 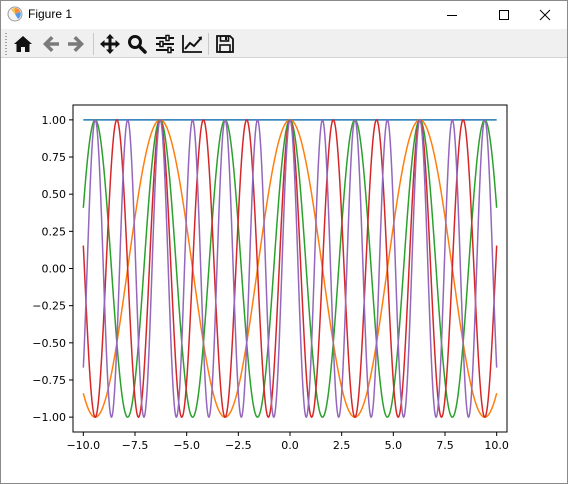 I want to click on back-button, so click(x=51, y=44).